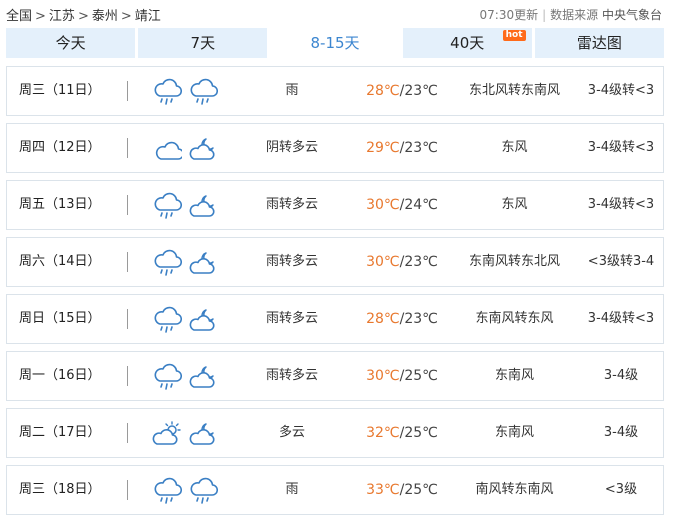 This screenshot has width=674, height=522. Describe the element at coordinates (631, 15) in the screenshot. I see `source-name: 中央气象台` at that location.